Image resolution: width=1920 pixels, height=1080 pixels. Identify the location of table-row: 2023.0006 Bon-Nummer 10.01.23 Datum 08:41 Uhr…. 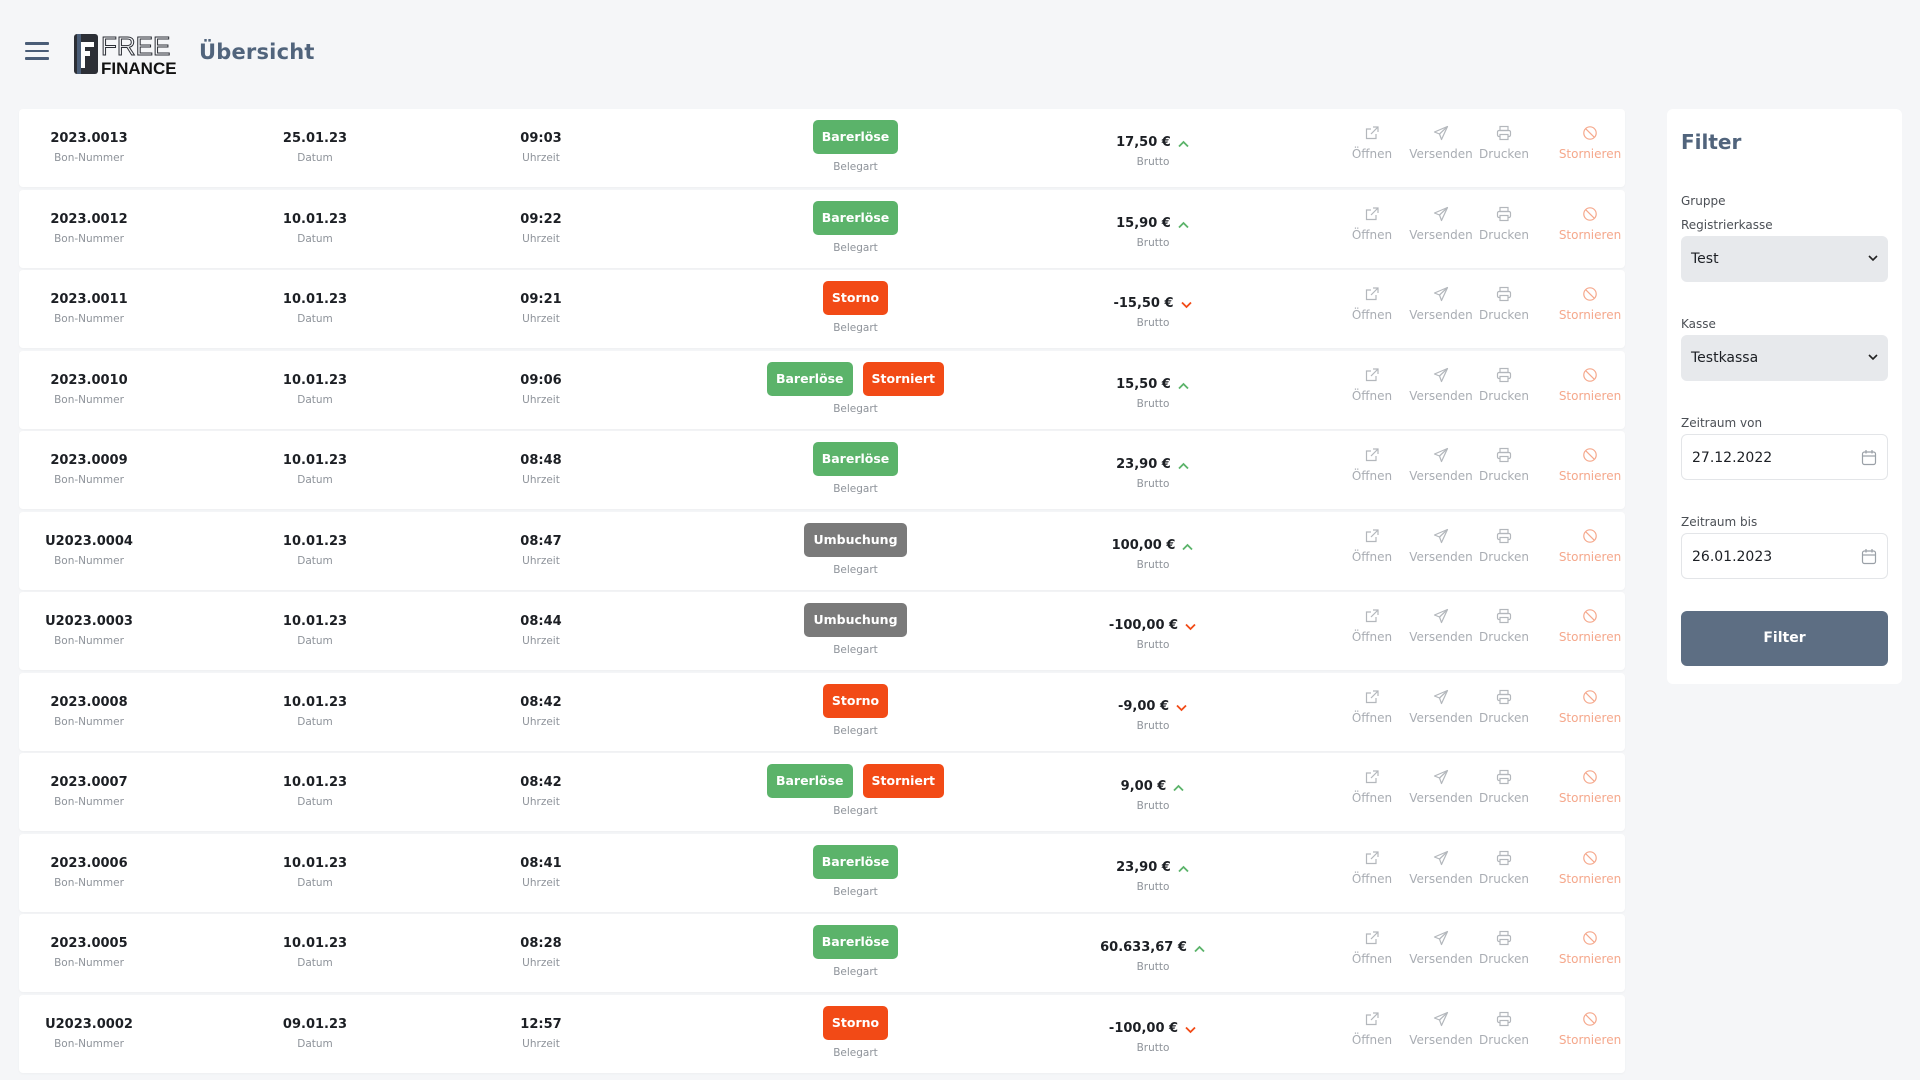
(822, 872).